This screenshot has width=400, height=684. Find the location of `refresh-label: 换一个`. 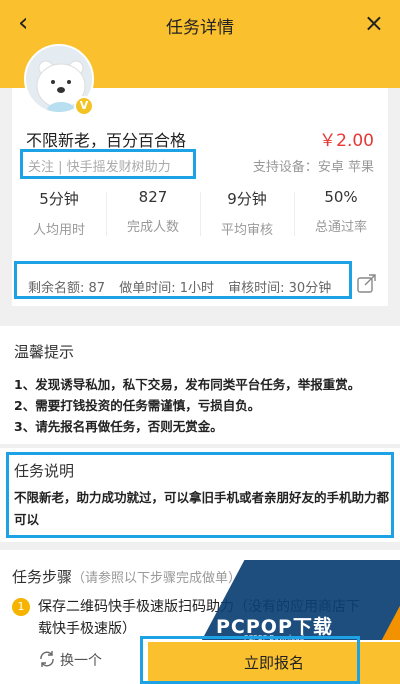

refresh-label: 换一个 is located at coordinates (81, 661).